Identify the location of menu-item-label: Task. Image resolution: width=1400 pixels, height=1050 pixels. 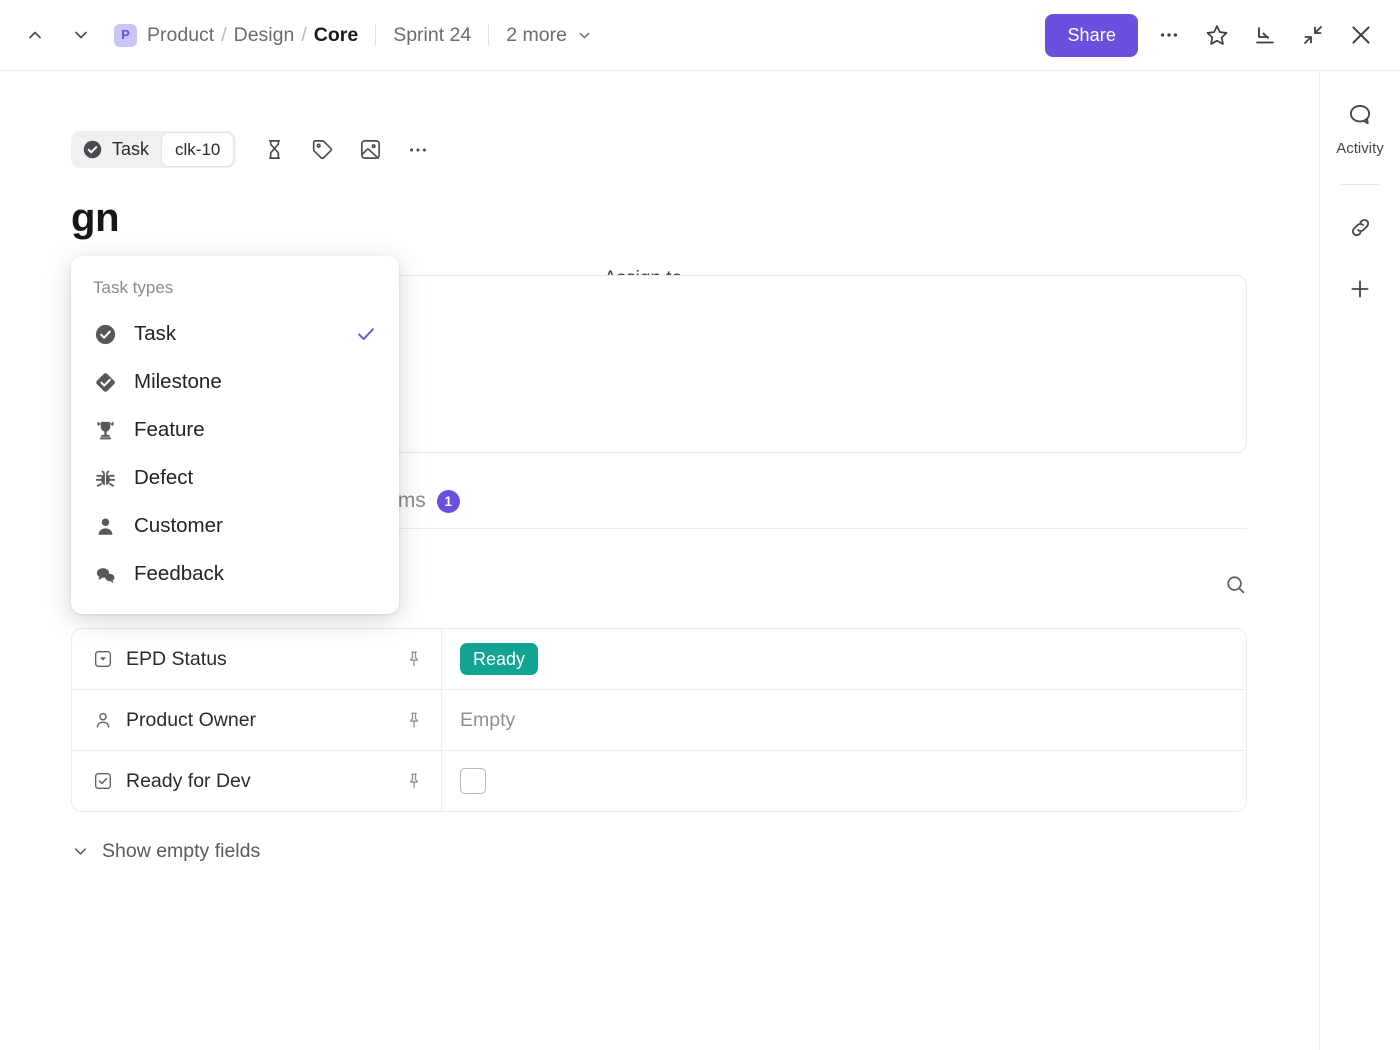
(155, 333).